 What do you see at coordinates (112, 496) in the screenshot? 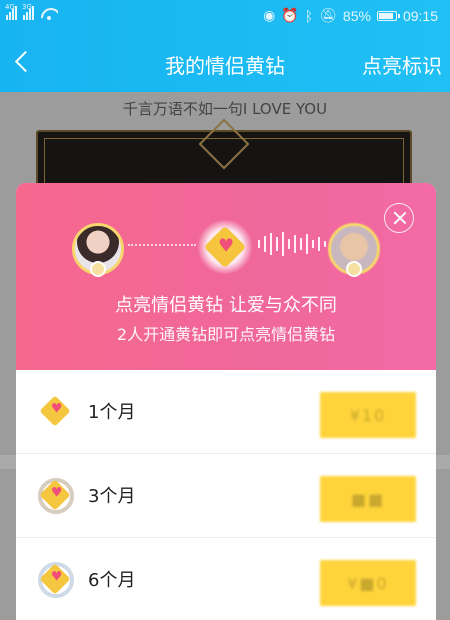
I see `option-label: 3个月` at bounding box center [112, 496].